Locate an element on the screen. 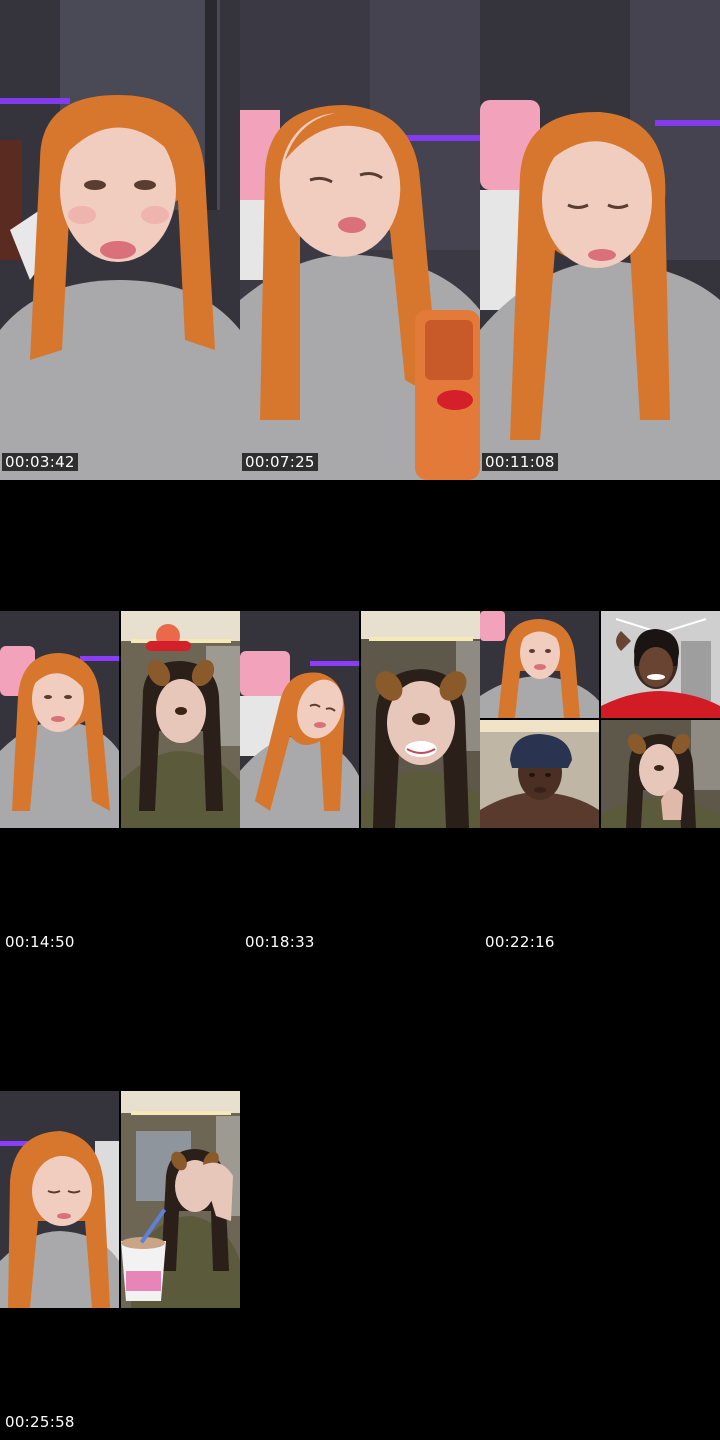 The image size is (720, 1440). thumbnail-frame-2: 00:07:25 is located at coordinates (360, 240).